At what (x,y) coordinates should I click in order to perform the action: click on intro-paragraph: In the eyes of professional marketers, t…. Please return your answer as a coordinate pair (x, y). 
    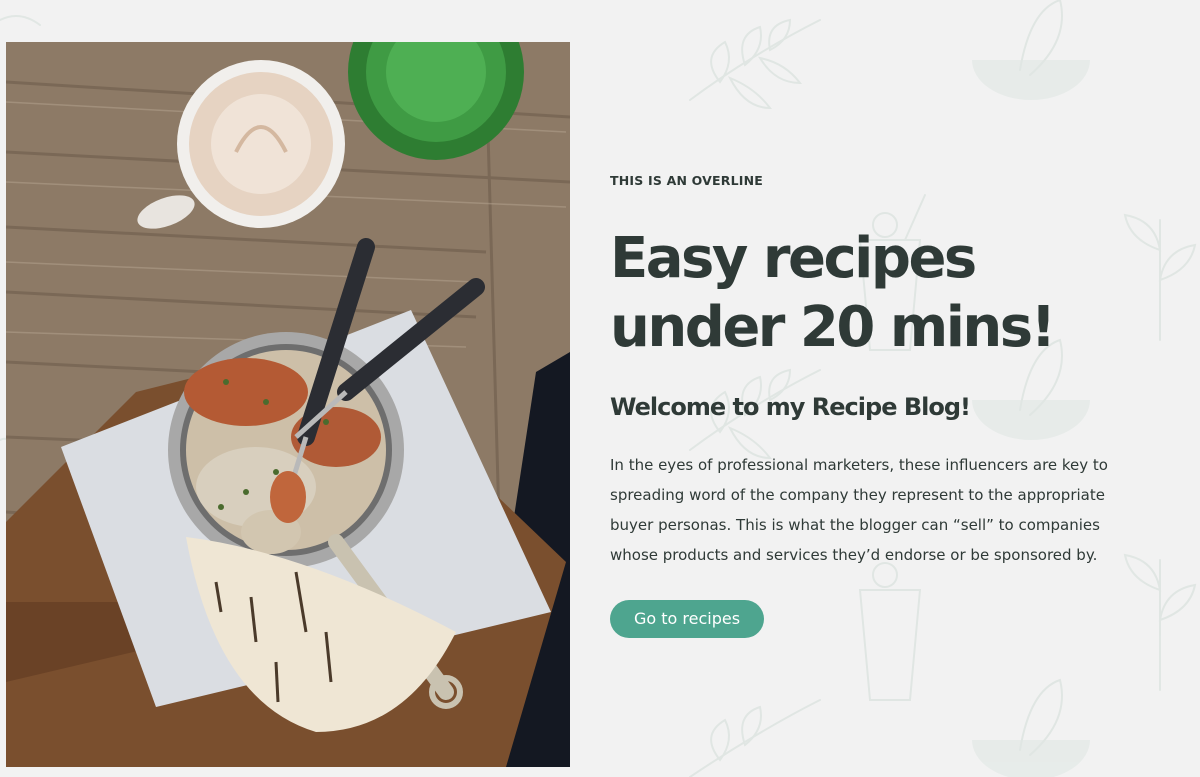
    Looking at the image, I should click on (859, 510).